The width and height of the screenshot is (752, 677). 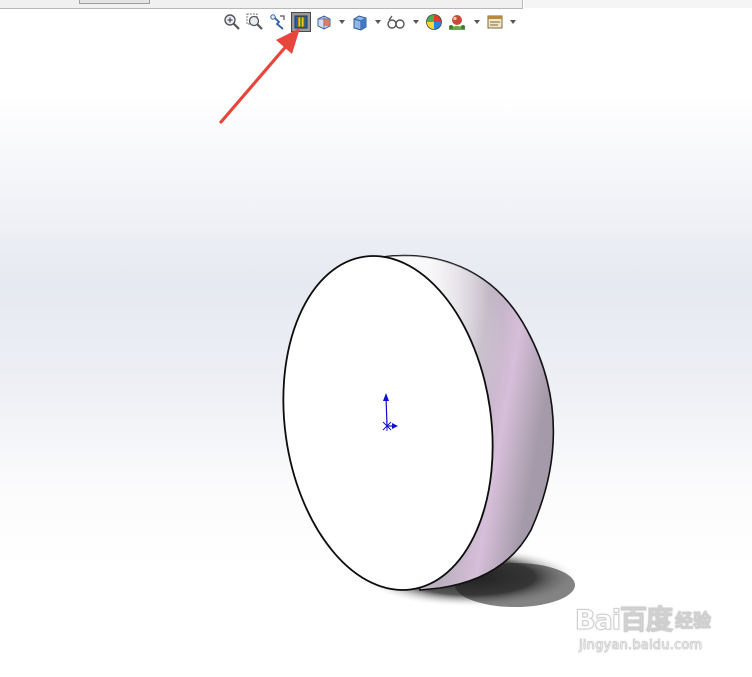 I want to click on watermark-product: 经验, so click(x=693, y=622).